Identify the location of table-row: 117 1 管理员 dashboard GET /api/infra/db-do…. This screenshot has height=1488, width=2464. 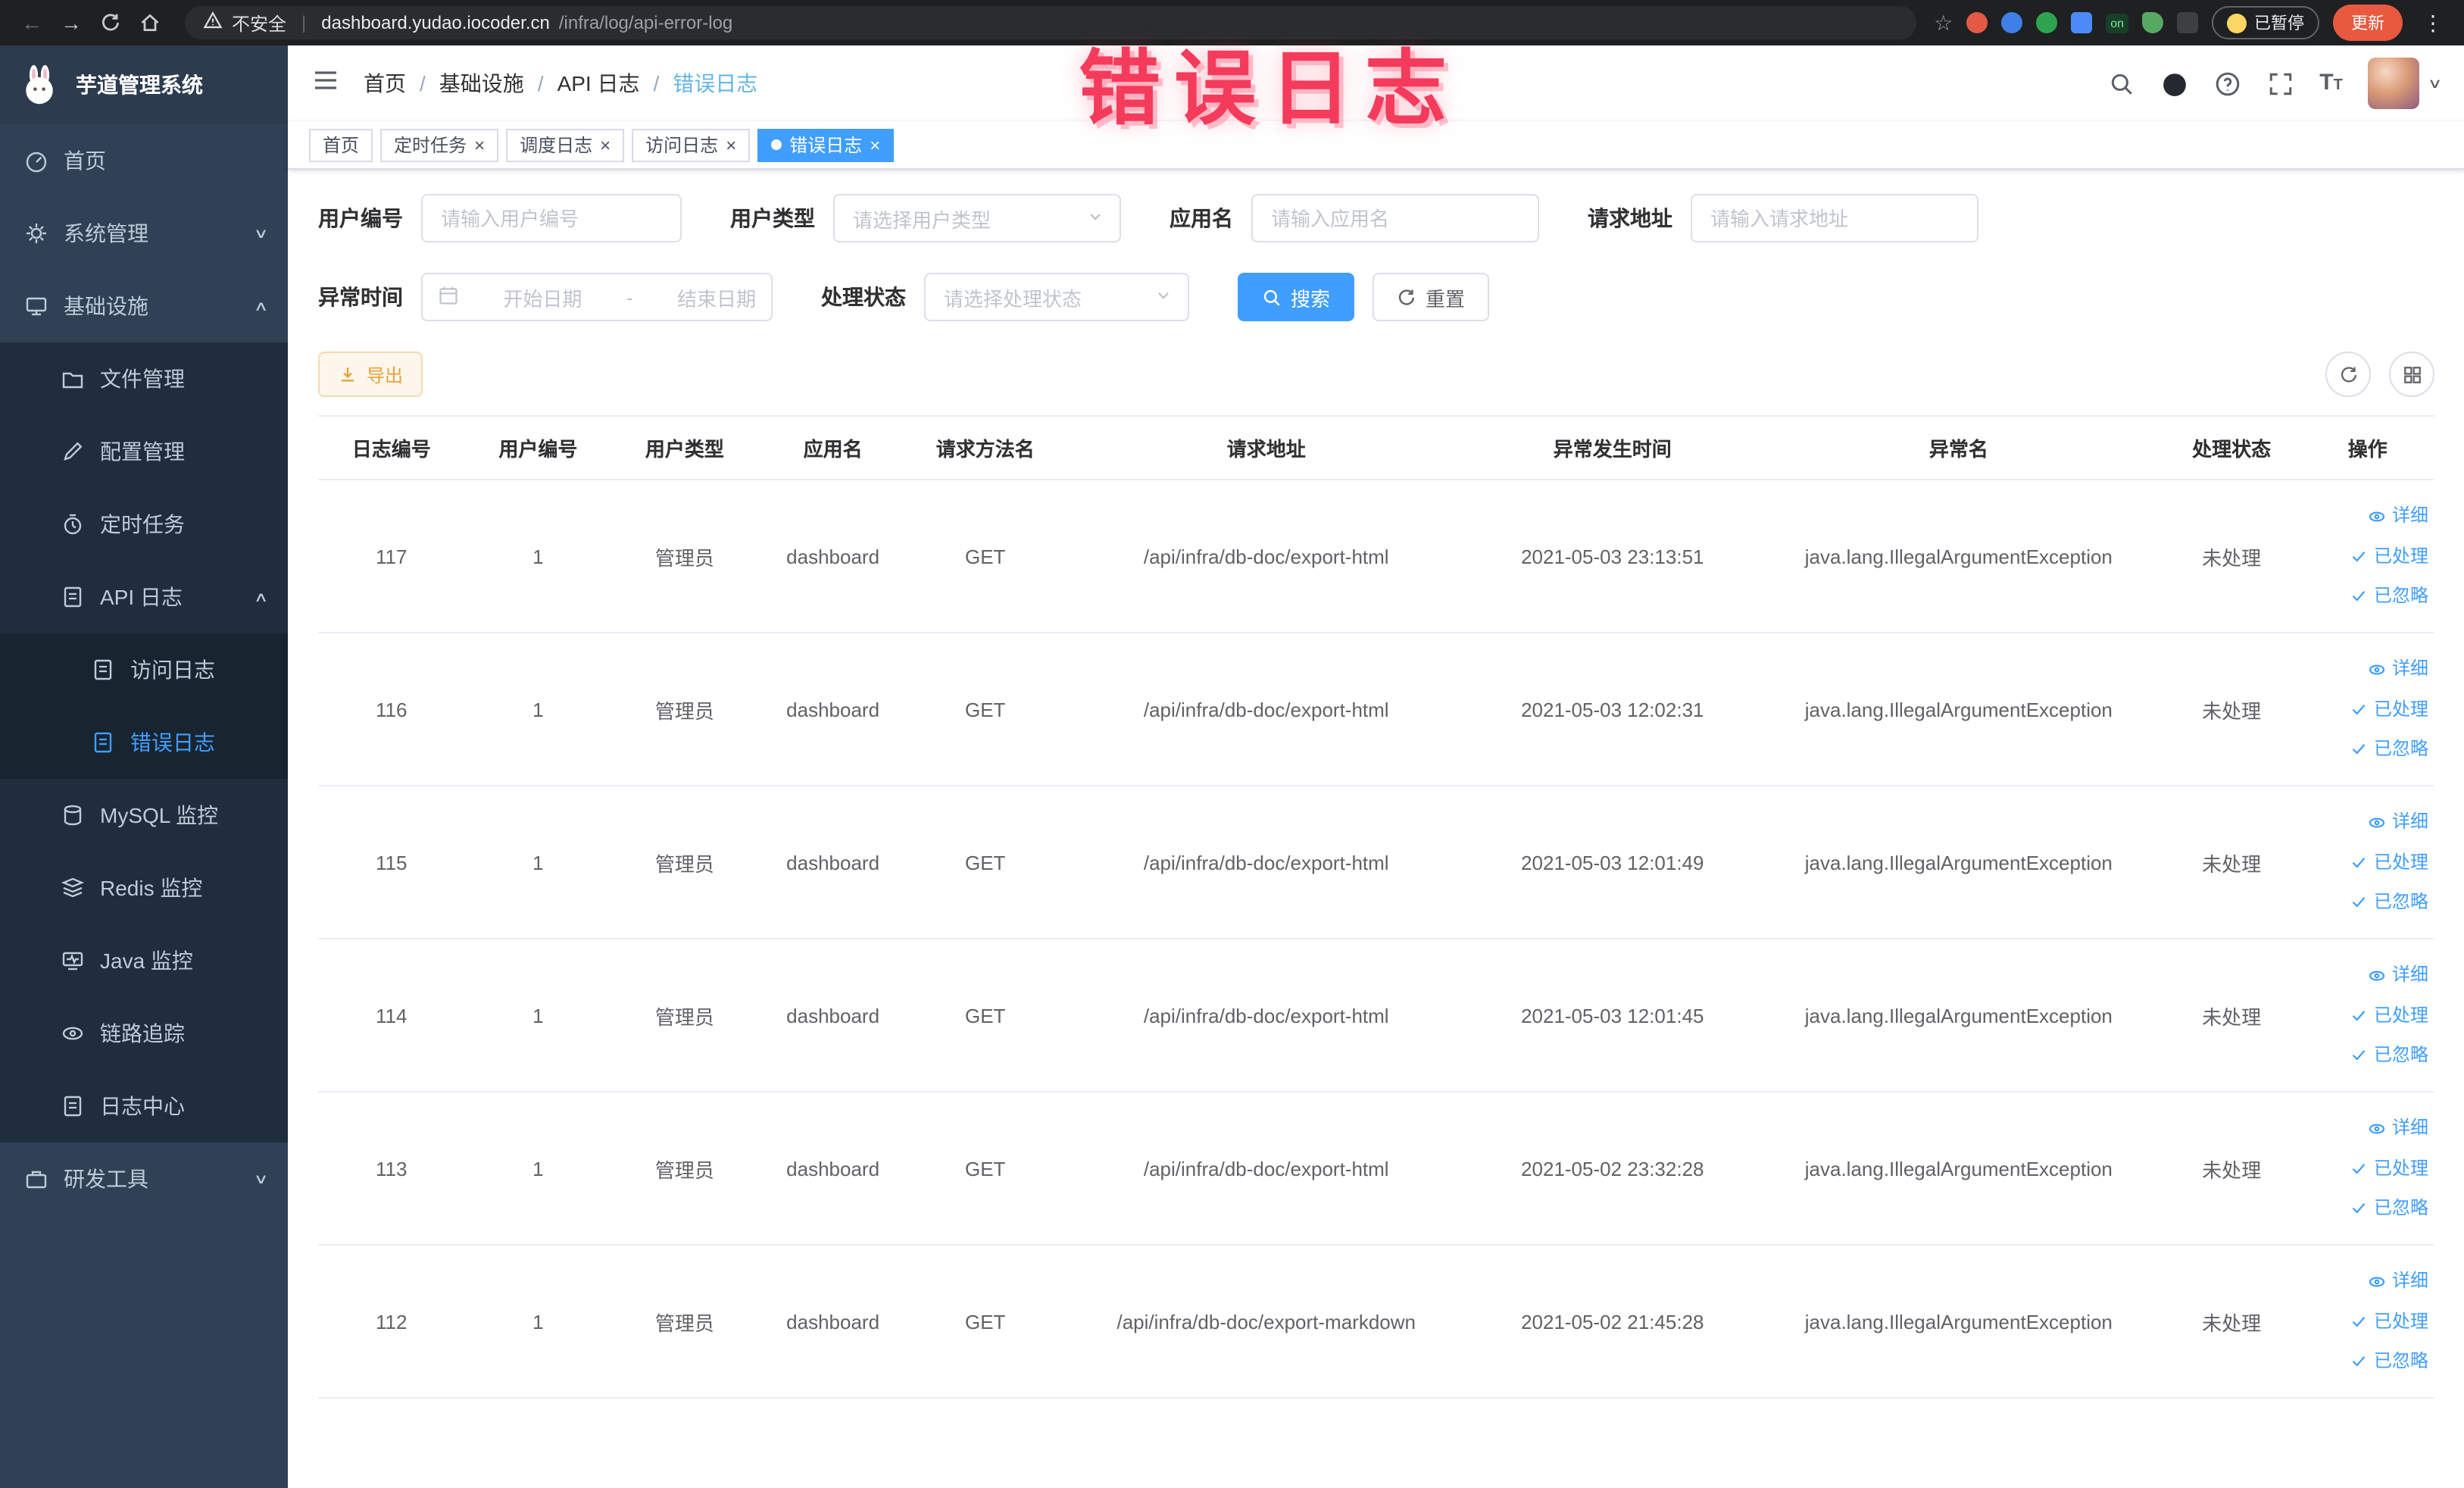
(1376, 556).